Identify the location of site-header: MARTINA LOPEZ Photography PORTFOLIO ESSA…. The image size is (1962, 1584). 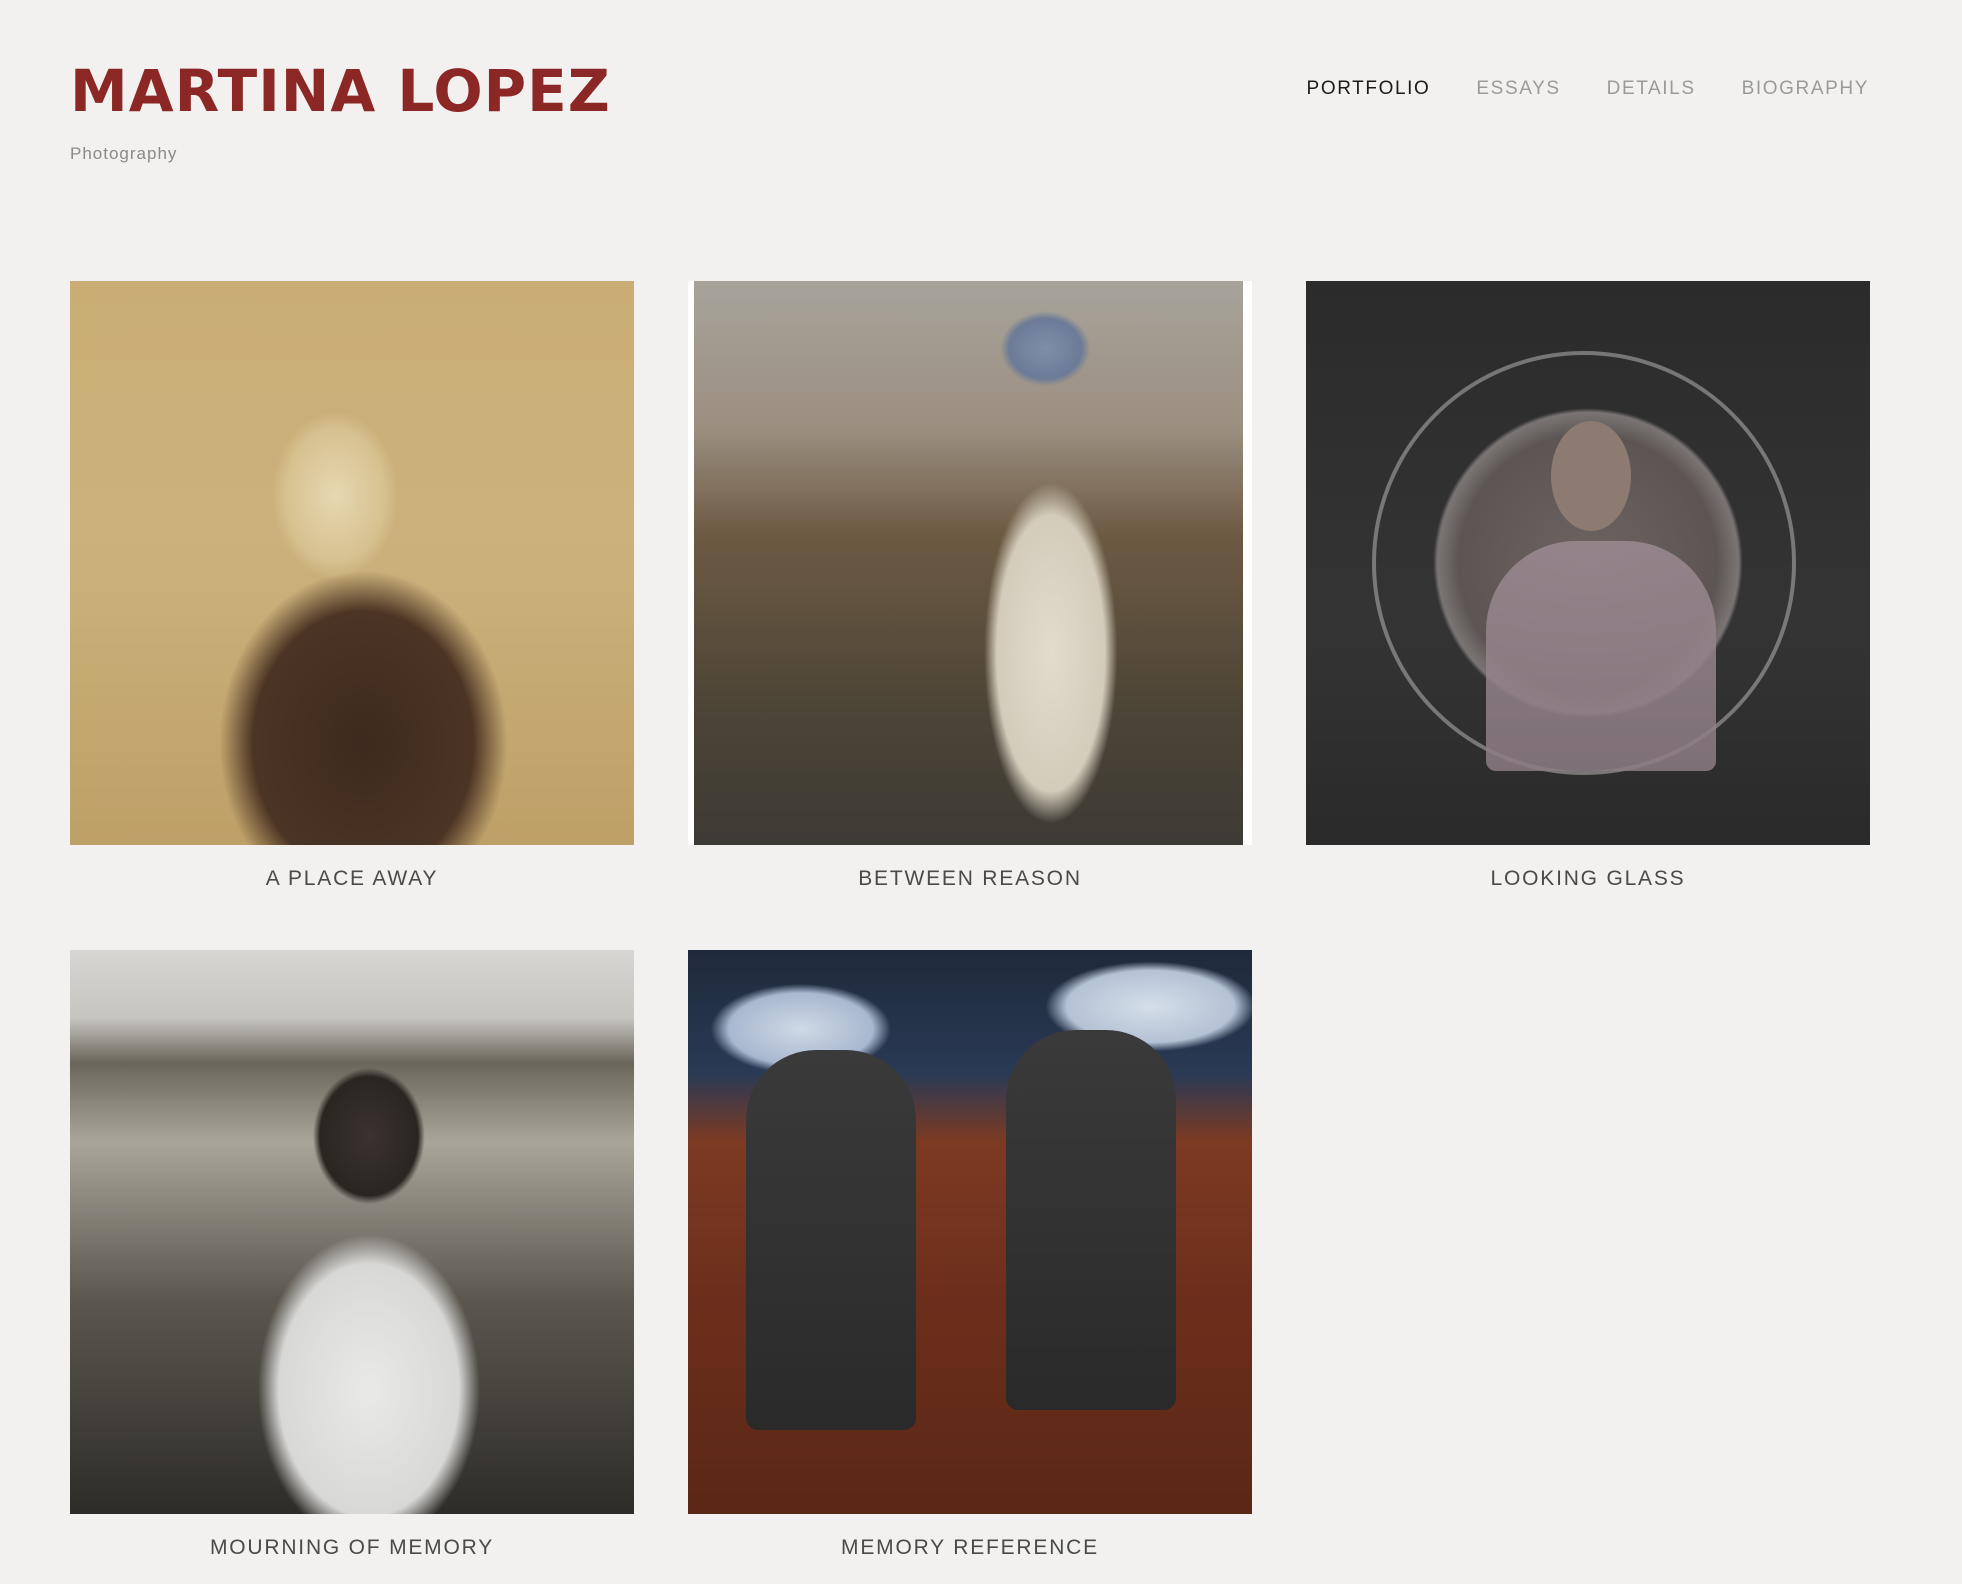
(969, 116).